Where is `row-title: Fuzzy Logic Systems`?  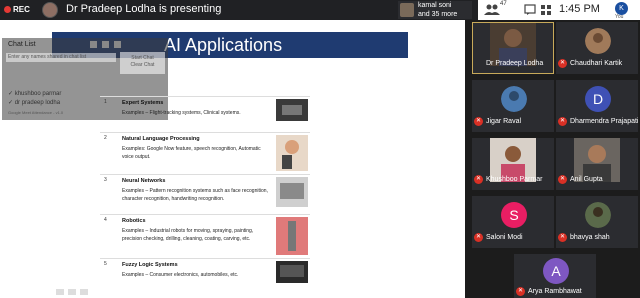 row-title: Fuzzy Logic Systems is located at coordinates (150, 265).